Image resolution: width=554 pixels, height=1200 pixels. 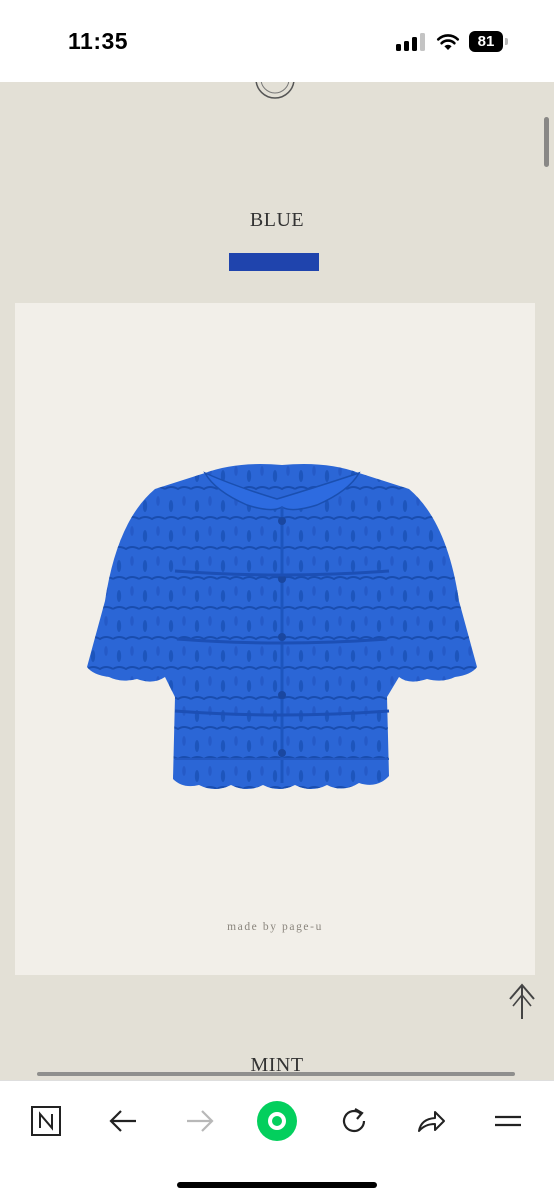 I want to click on forward-button, so click(x=200, y=1121).